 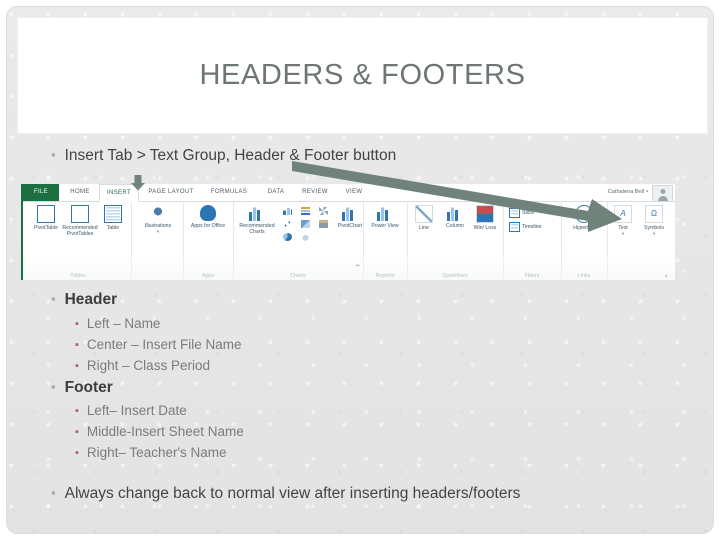 I want to click on button-hyperlink: Hyperlink, so click(x=584, y=218).